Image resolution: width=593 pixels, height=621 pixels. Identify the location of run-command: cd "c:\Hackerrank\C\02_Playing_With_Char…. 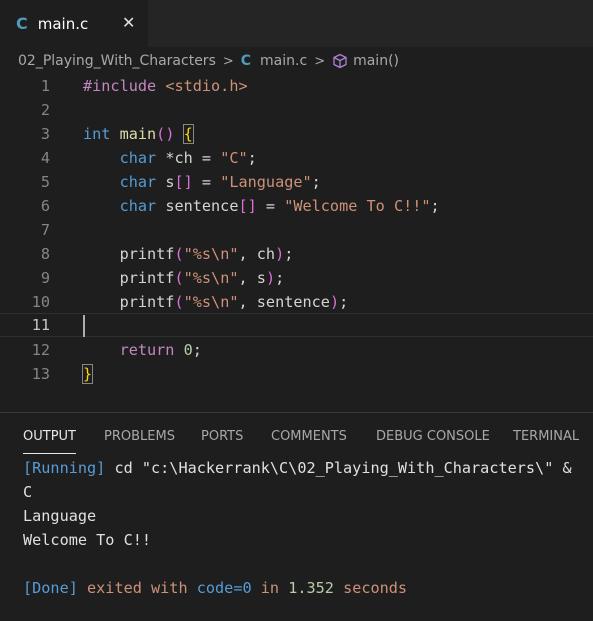
(338, 468).